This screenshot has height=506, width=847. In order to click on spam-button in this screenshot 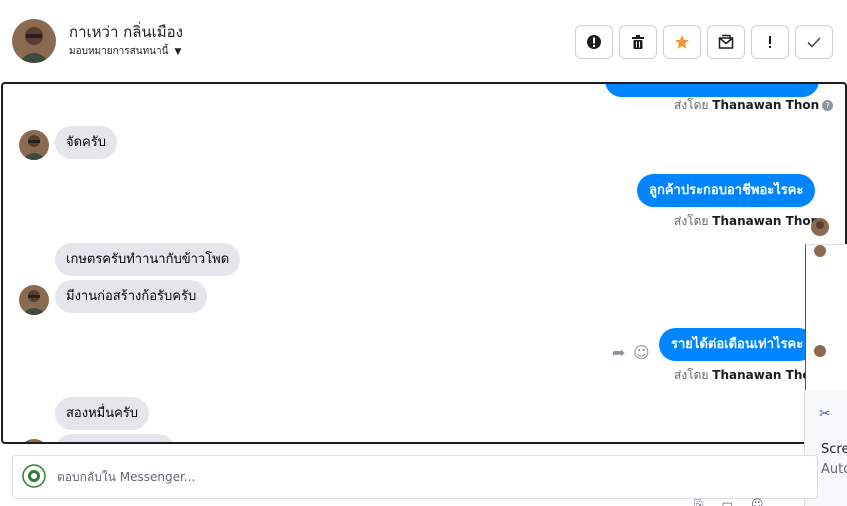, I will do `click(594, 42)`.